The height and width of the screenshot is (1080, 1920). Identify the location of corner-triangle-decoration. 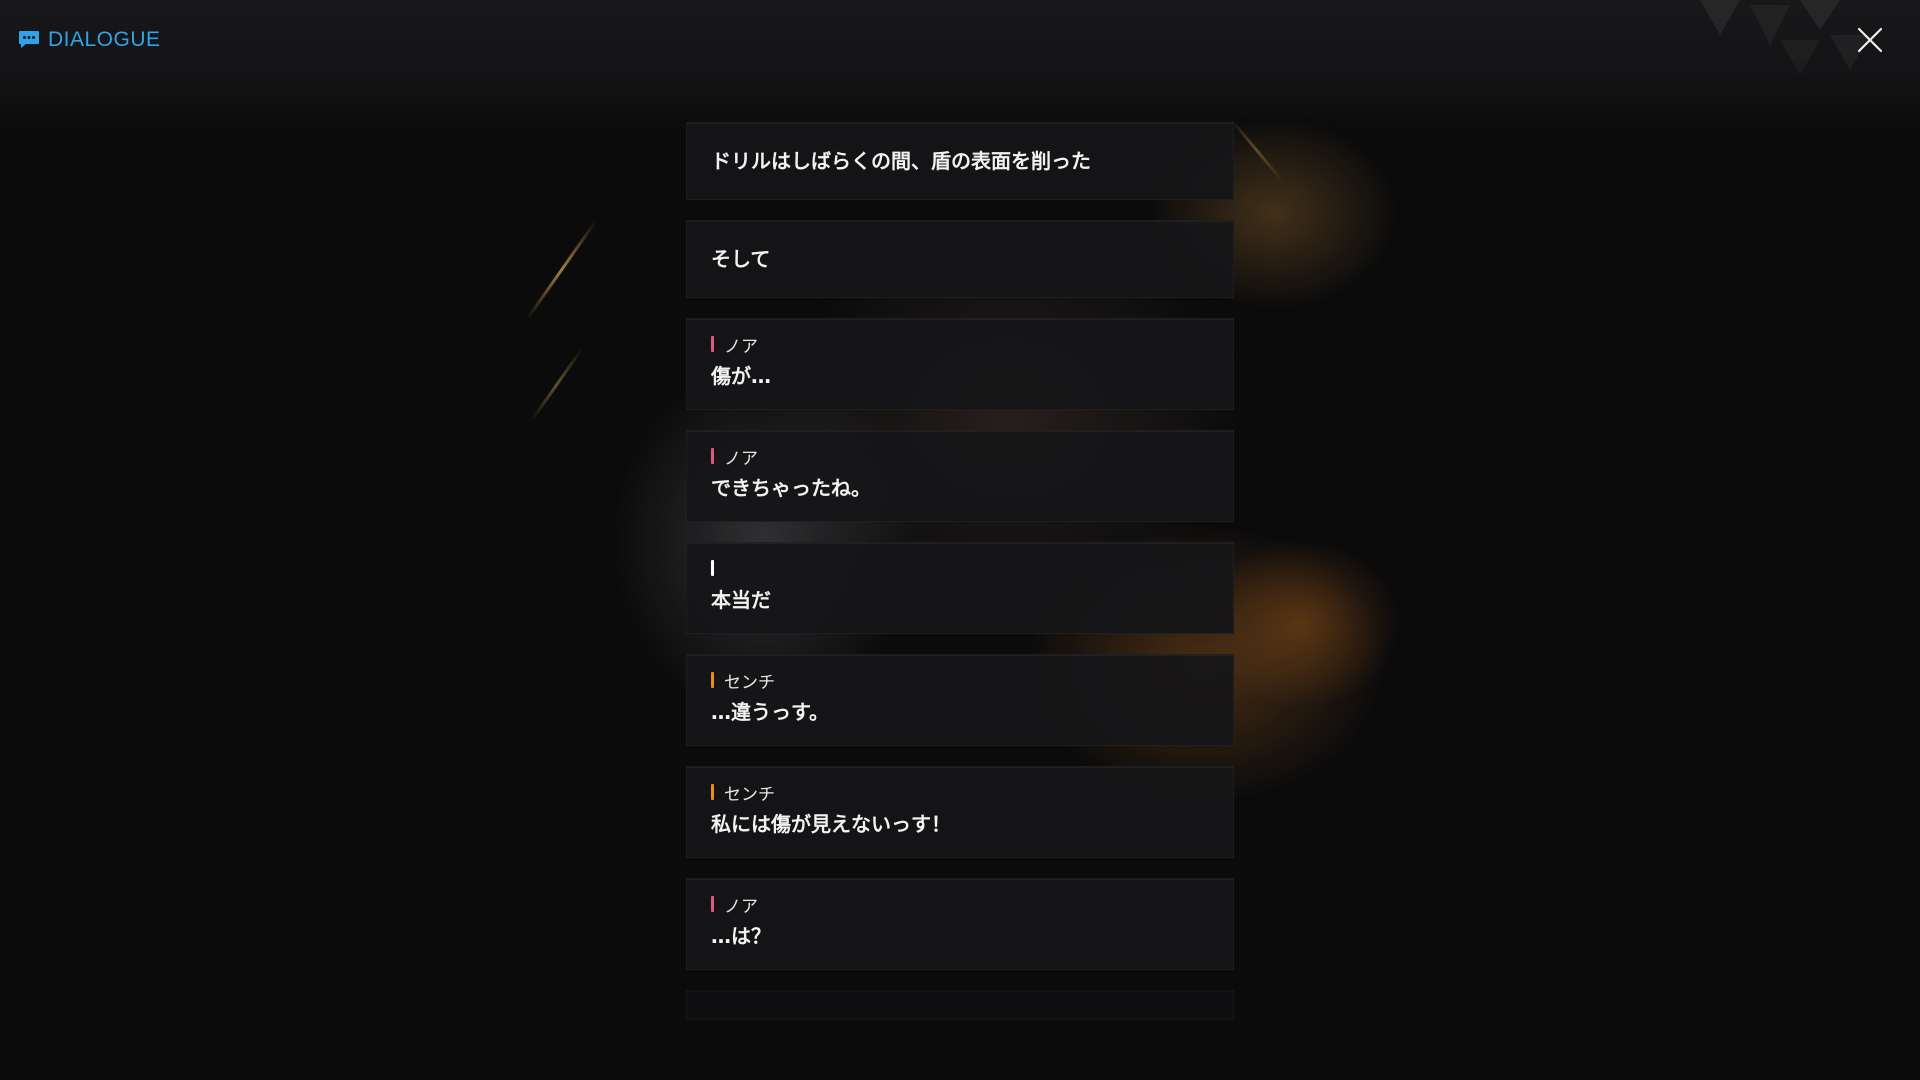
(1785, 37).